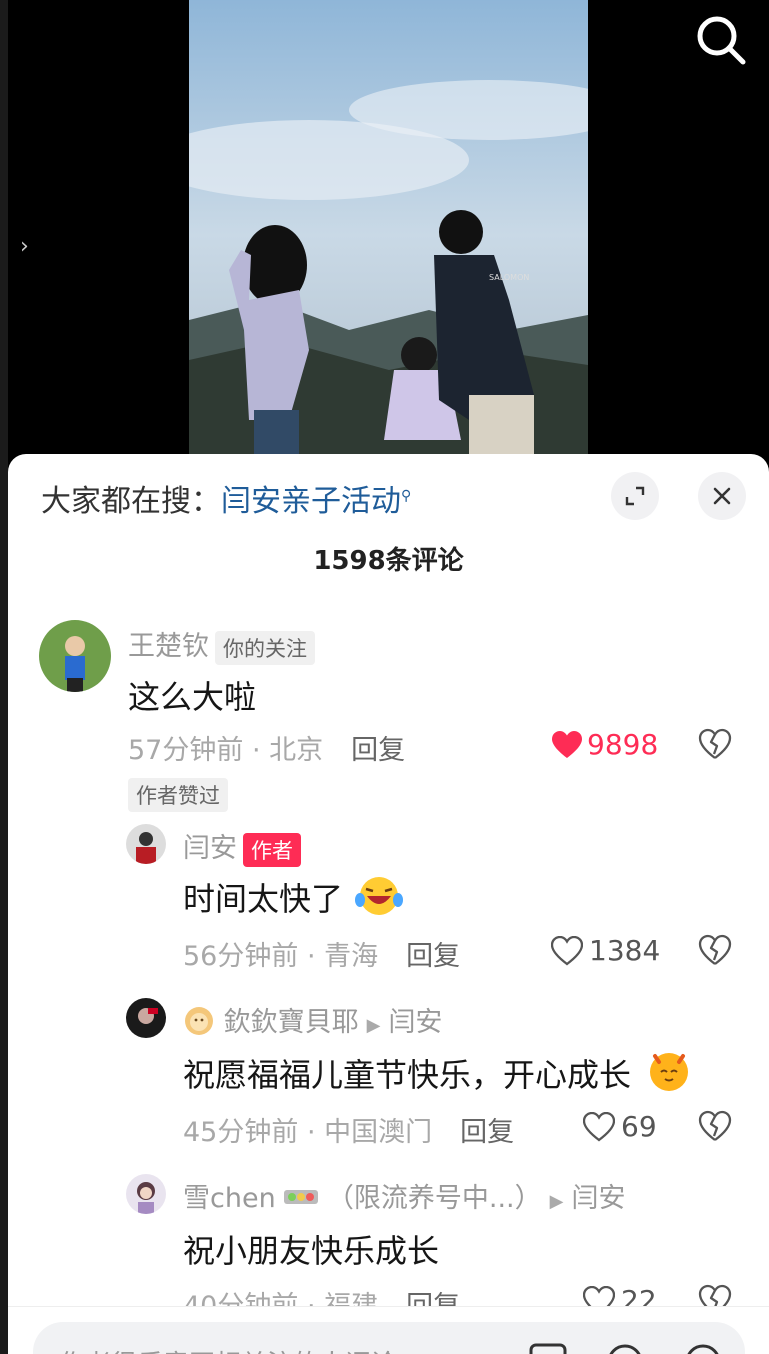 The width and height of the screenshot is (769, 1354). What do you see at coordinates (623, 744) in the screenshot?
I see `like-count: 9898` at bounding box center [623, 744].